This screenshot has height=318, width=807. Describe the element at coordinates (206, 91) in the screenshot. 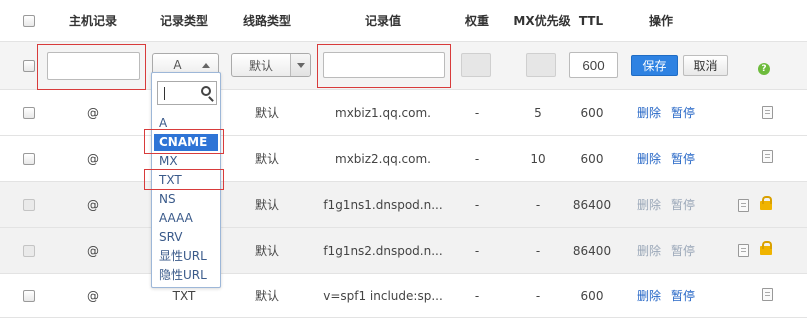

I see `search-icon` at that location.